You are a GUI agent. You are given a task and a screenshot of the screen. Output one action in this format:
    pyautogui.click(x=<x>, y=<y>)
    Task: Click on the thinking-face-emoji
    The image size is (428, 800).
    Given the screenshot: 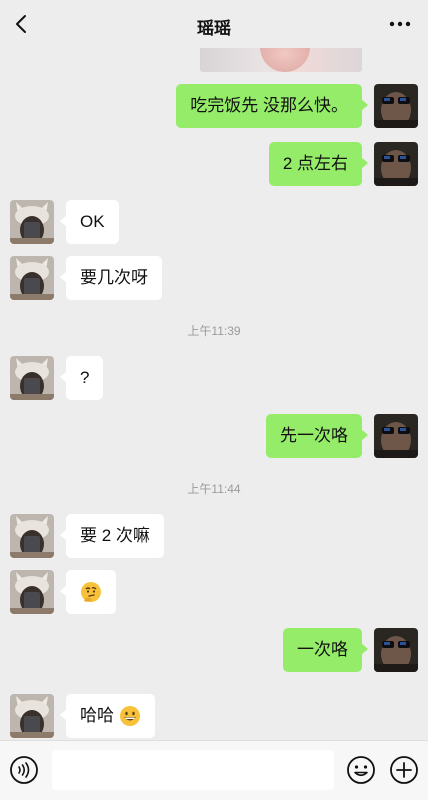 What is the action you would take?
    pyautogui.click(x=91, y=591)
    